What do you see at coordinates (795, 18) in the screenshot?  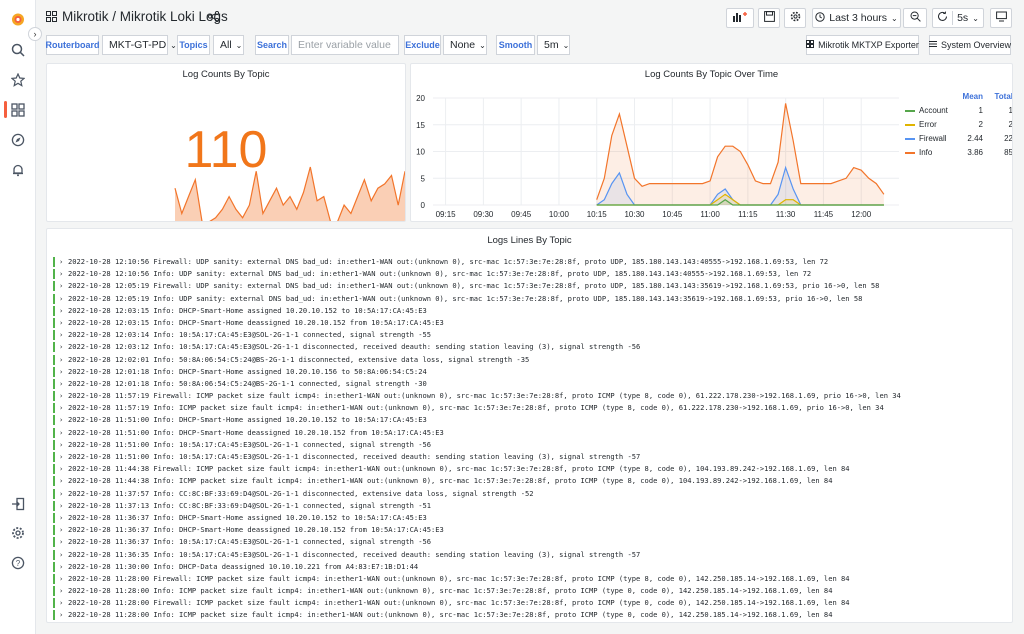 I see `dashboard-settings-button` at bounding box center [795, 18].